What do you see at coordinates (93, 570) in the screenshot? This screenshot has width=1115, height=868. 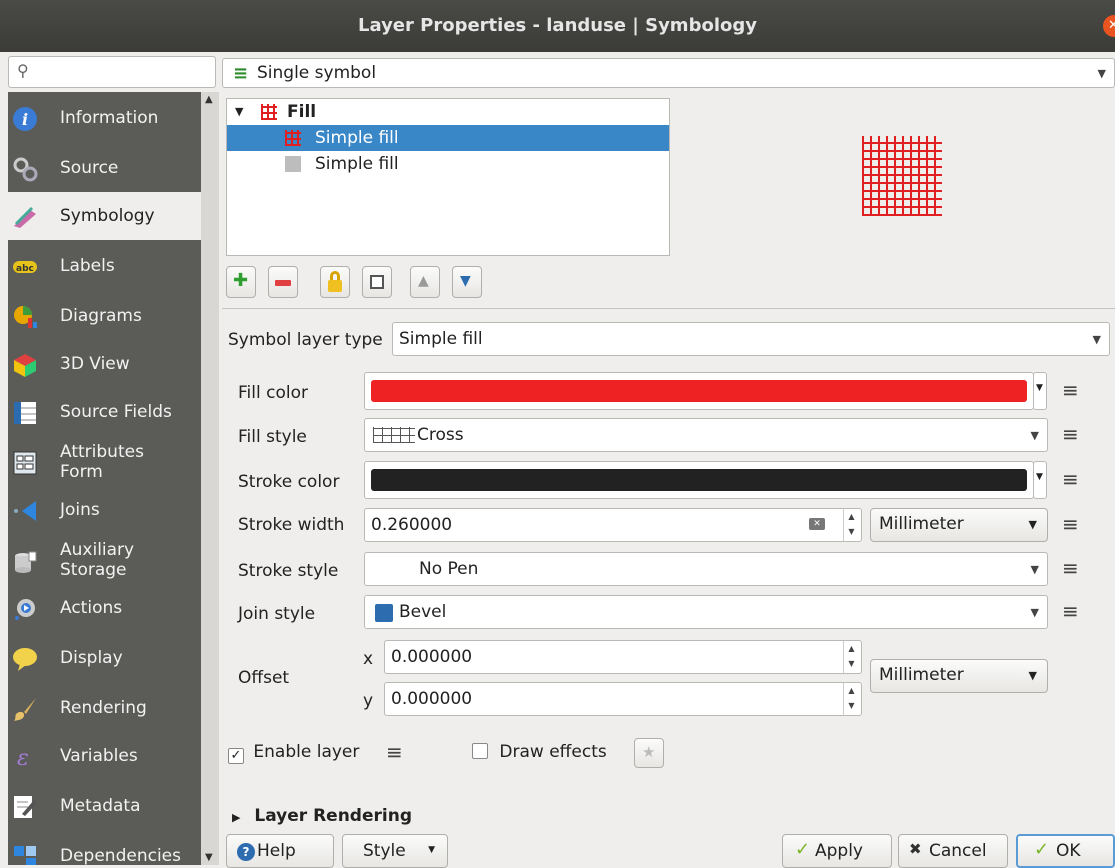 I see `sidebar-item-label-line2: Storage` at bounding box center [93, 570].